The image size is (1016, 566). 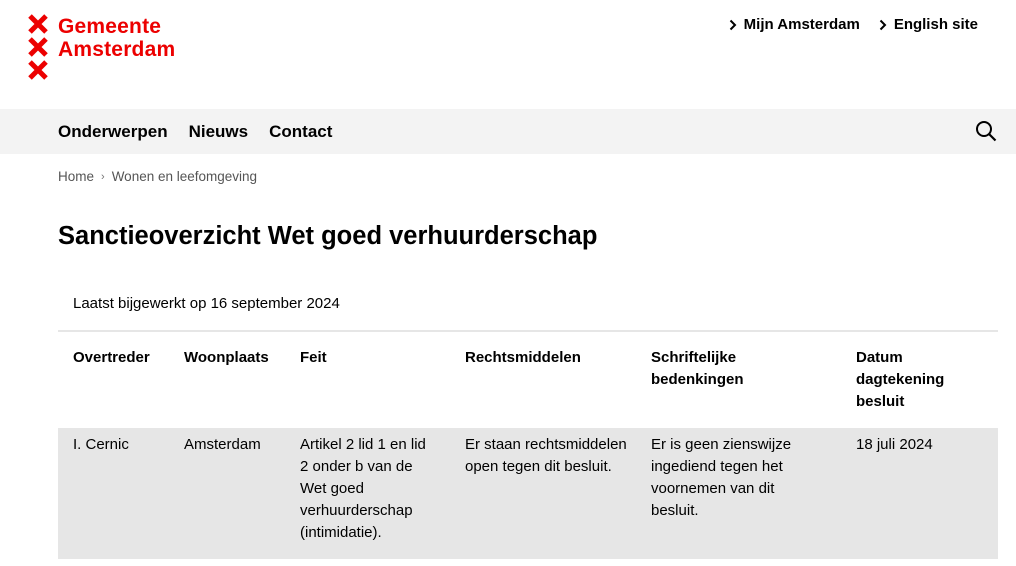 What do you see at coordinates (222, 444) in the screenshot?
I see `cell-woonplaats: Amsterdam` at bounding box center [222, 444].